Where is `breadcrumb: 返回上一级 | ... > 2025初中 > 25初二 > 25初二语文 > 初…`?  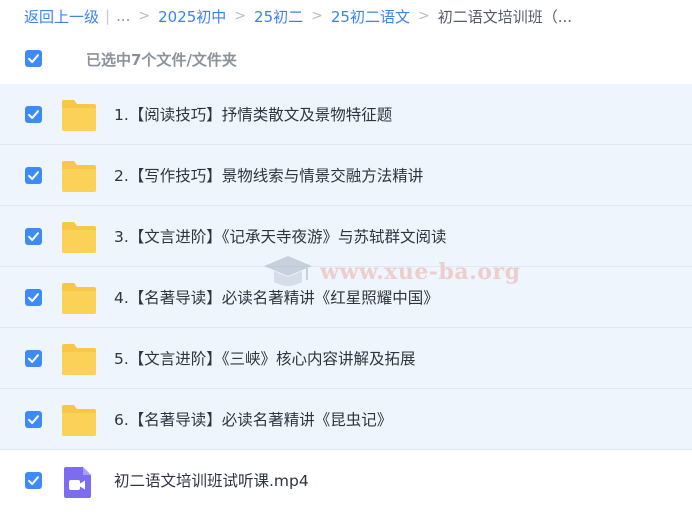
breadcrumb: 返回上一级 | ... > 2025初中 > 25初二 > 25初二语文 > 初… is located at coordinates (346, 16).